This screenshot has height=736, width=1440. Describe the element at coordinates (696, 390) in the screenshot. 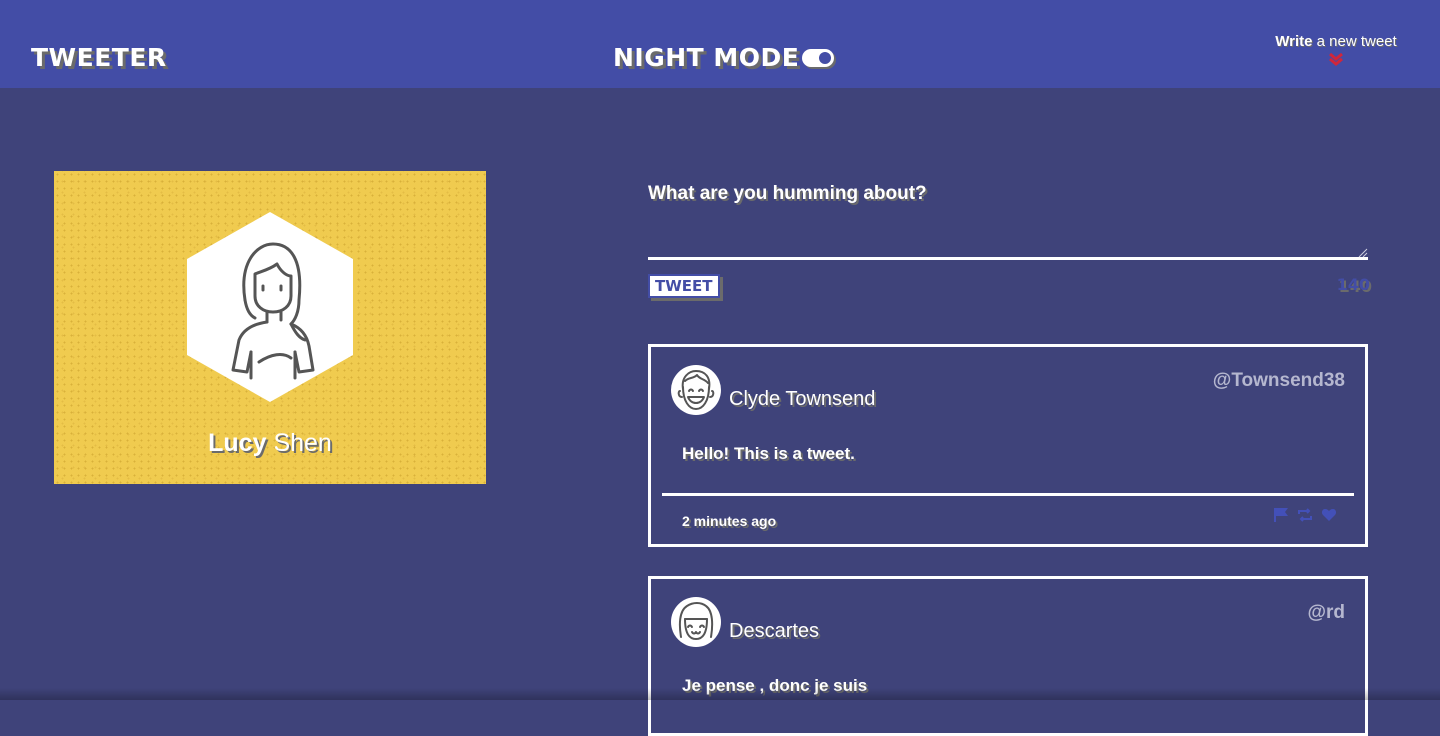

I see `smiling-boy-avatar-icon` at that location.